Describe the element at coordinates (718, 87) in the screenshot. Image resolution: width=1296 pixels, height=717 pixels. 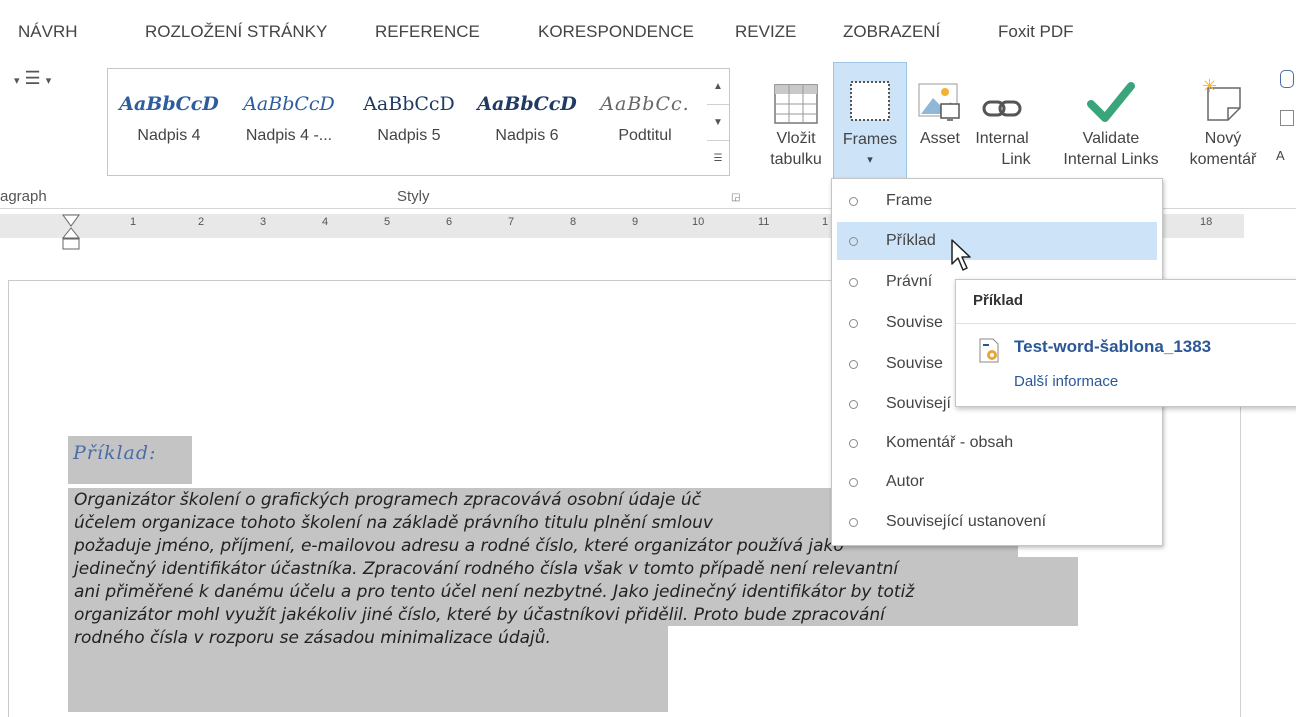
I see `scroll-up-icon: ▲` at that location.